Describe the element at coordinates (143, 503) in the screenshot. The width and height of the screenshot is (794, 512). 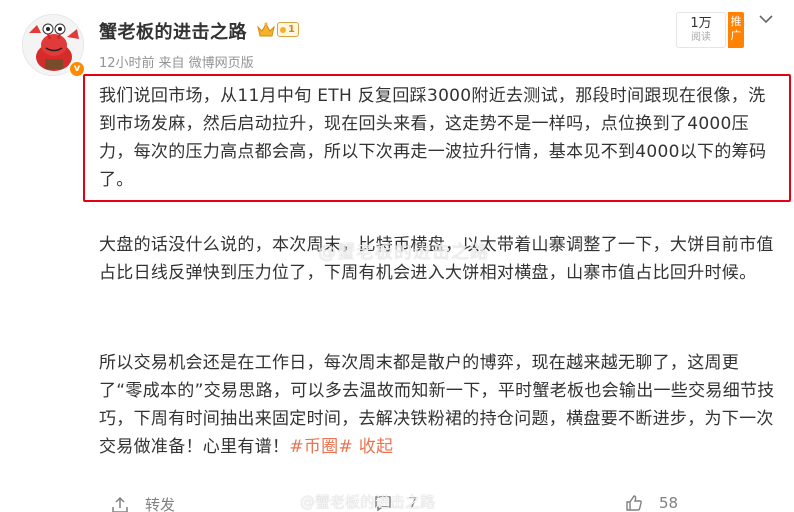
I see `repost-button: 转发` at that location.